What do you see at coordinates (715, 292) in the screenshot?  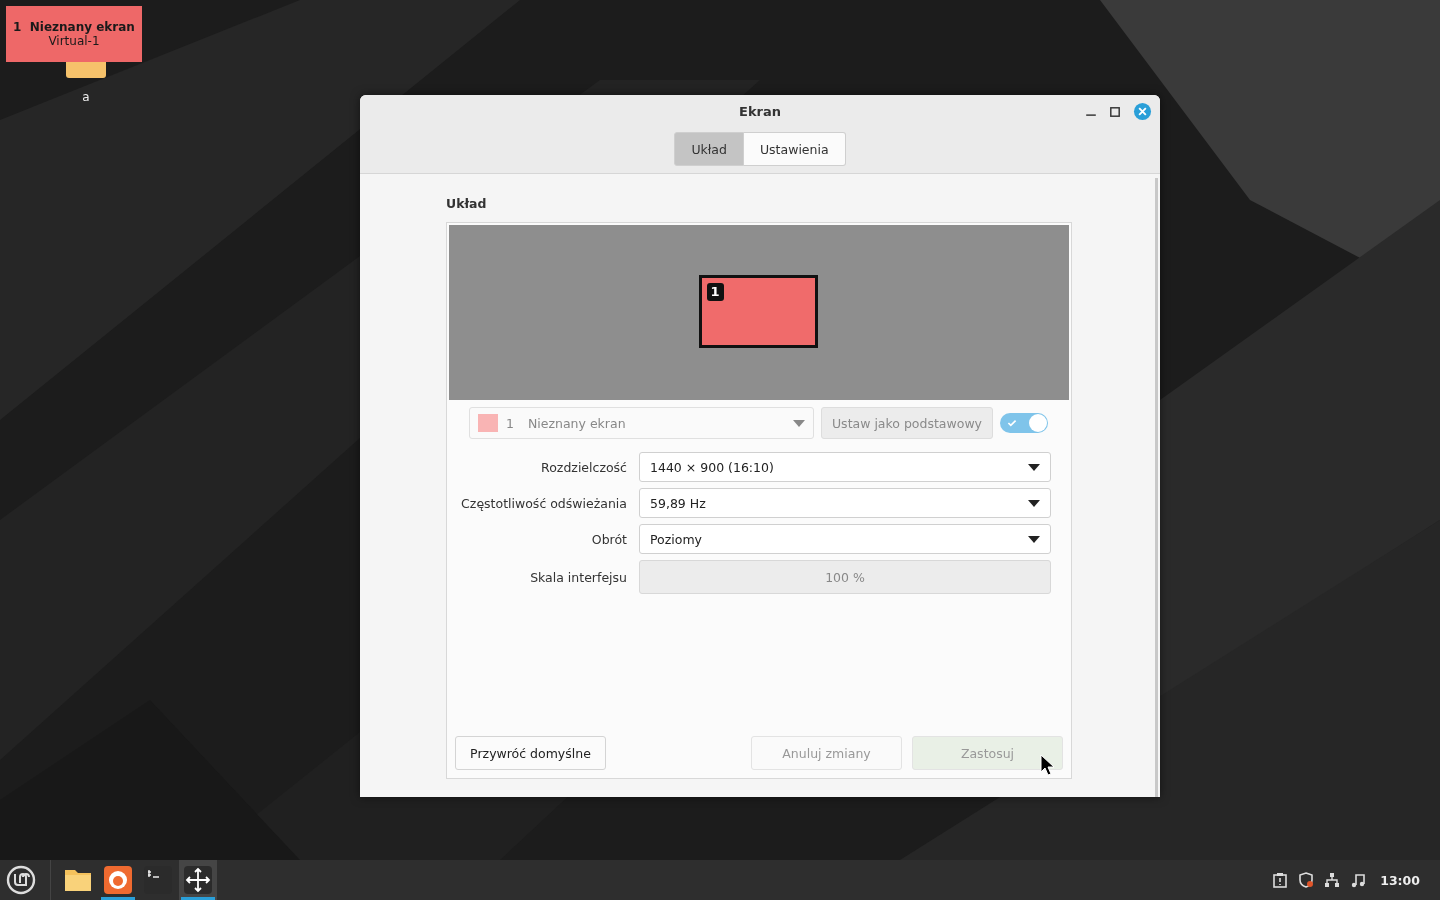 I see `monitor-number: 1` at bounding box center [715, 292].